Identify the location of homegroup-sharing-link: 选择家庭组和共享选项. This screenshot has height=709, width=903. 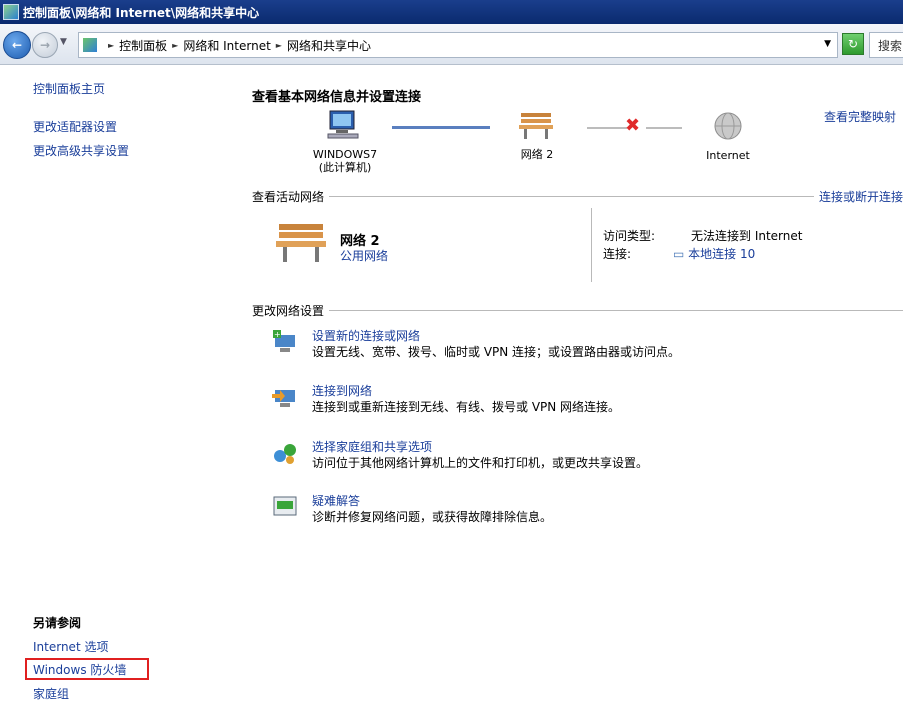
(372, 446).